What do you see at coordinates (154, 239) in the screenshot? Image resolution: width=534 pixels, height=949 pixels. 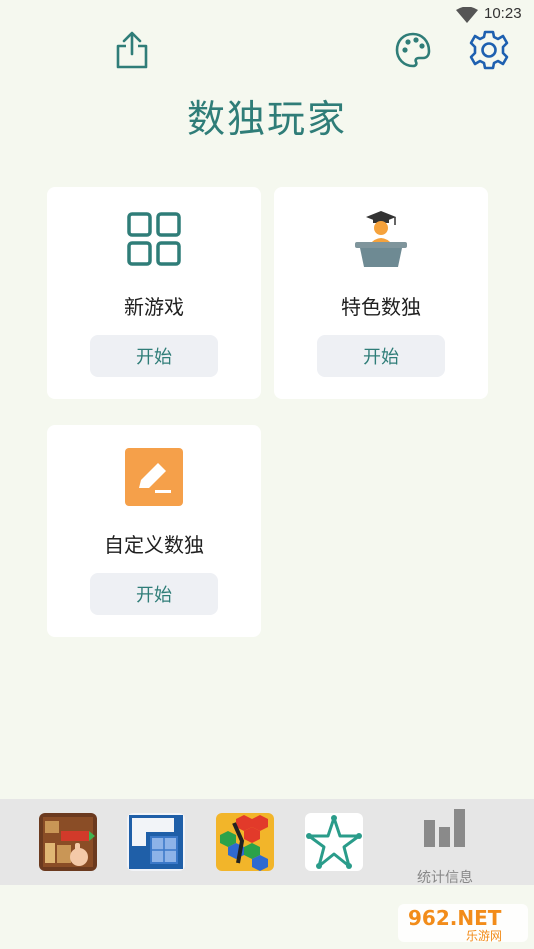 I see `grid-icon` at bounding box center [154, 239].